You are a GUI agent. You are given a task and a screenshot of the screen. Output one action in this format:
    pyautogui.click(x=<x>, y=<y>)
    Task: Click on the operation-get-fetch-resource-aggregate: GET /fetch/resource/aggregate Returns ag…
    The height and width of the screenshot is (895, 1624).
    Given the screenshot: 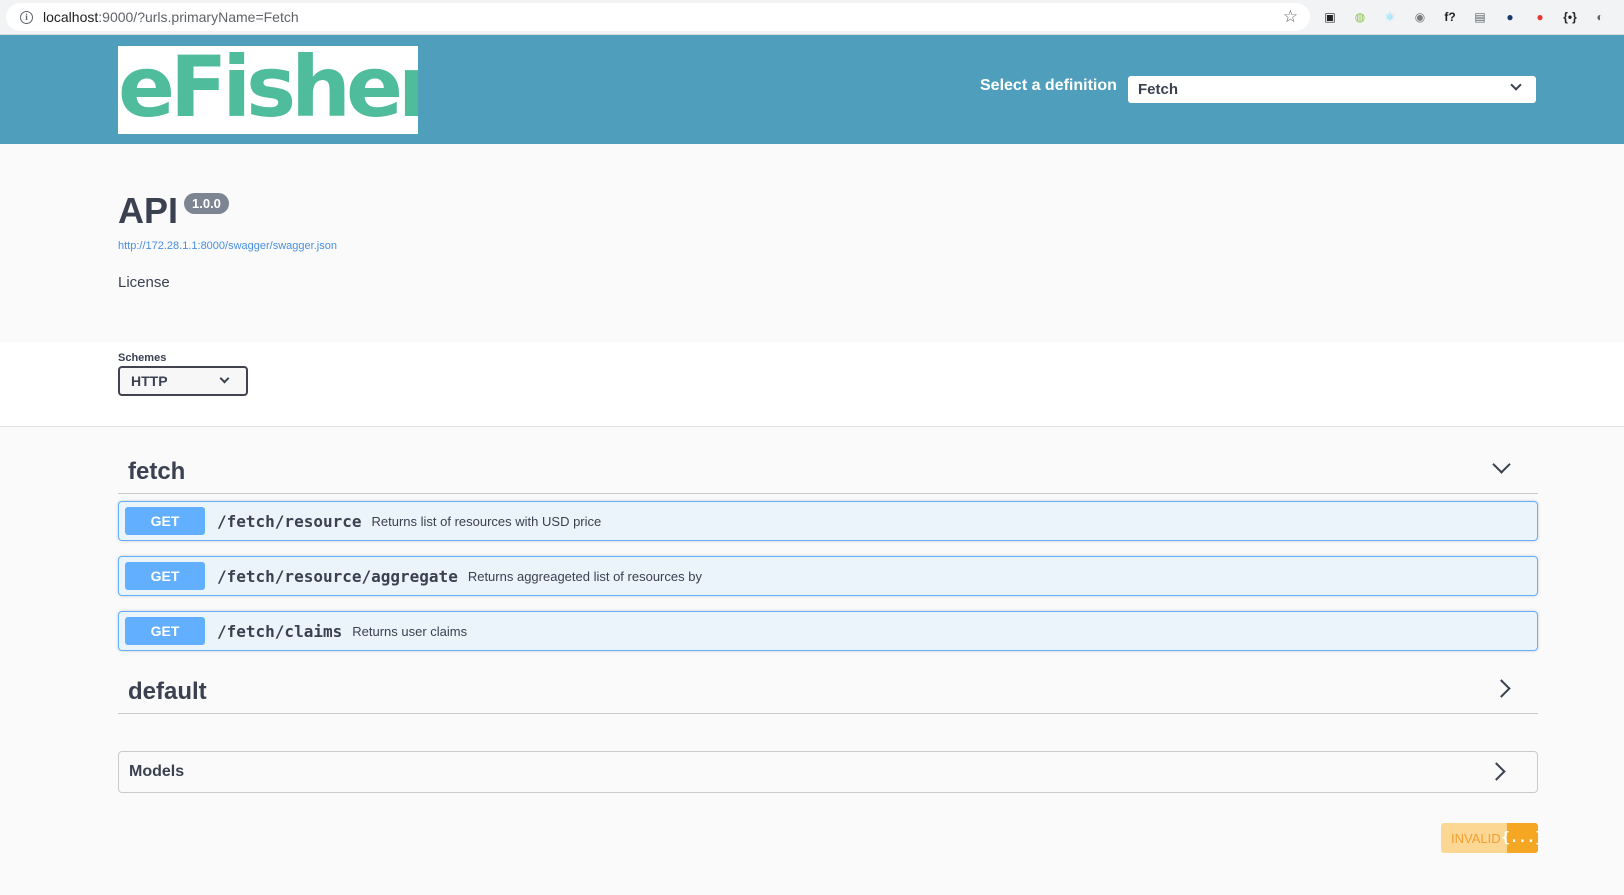 What is the action you would take?
    pyautogui.click(x=828, y=576)
    